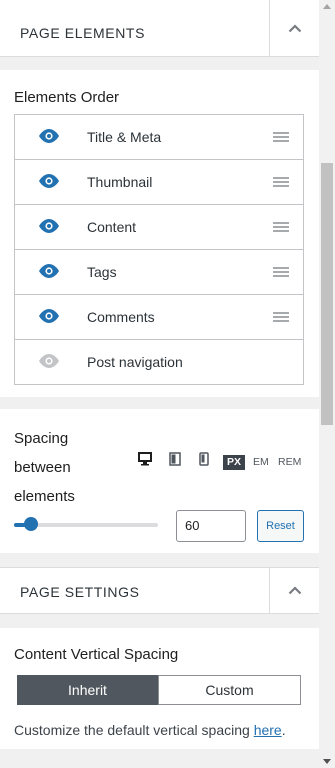 The height and width of the screenshot is (768, 335). I want to click on unit-rem-button: REM, so click(289, 462).